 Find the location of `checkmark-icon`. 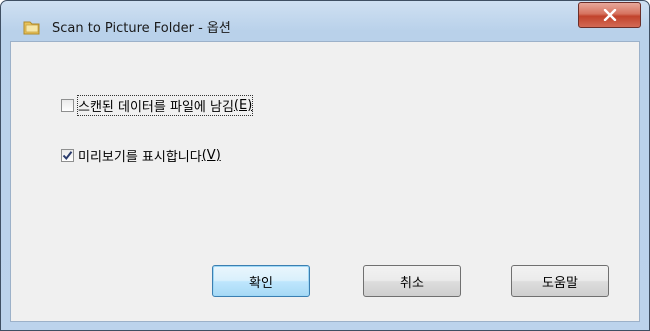

checkmark-icon is located at coordinates (67, 155).